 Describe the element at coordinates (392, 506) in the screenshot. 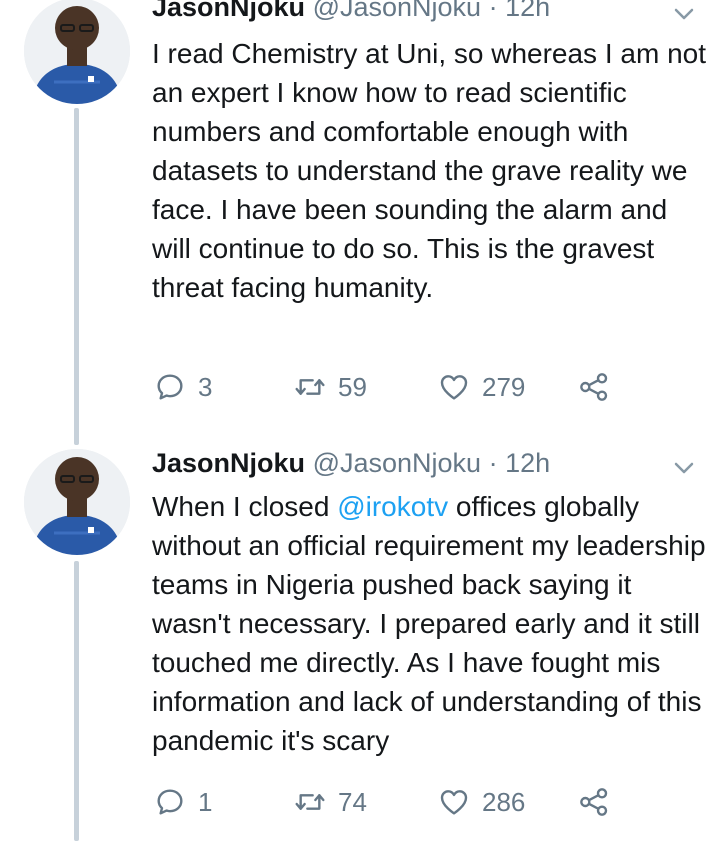

I see `mention-link: @irokotv` at that location.